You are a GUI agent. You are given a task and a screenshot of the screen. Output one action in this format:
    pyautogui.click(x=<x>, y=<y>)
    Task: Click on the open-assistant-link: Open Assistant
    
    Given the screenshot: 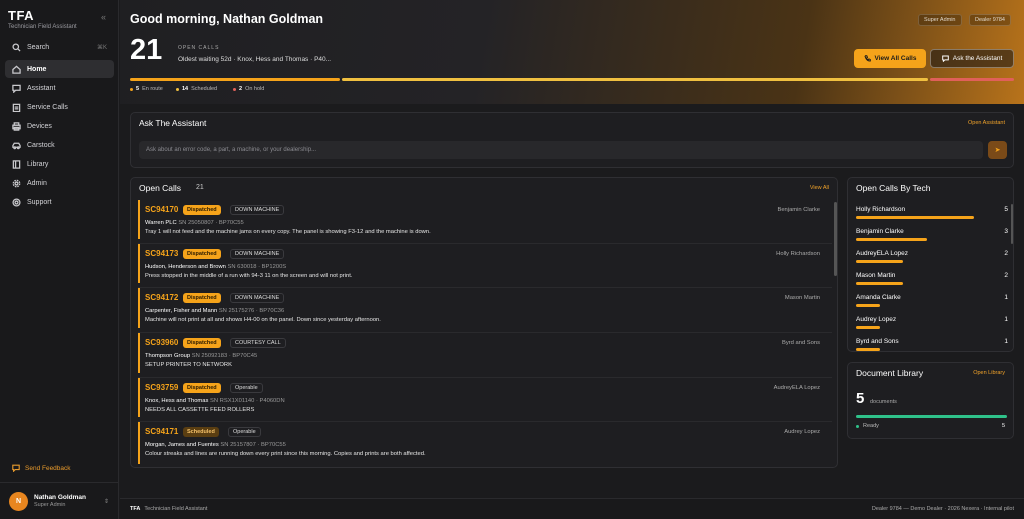 What is the action you would take?
    pyautogui.click(x=986, y=123)
    